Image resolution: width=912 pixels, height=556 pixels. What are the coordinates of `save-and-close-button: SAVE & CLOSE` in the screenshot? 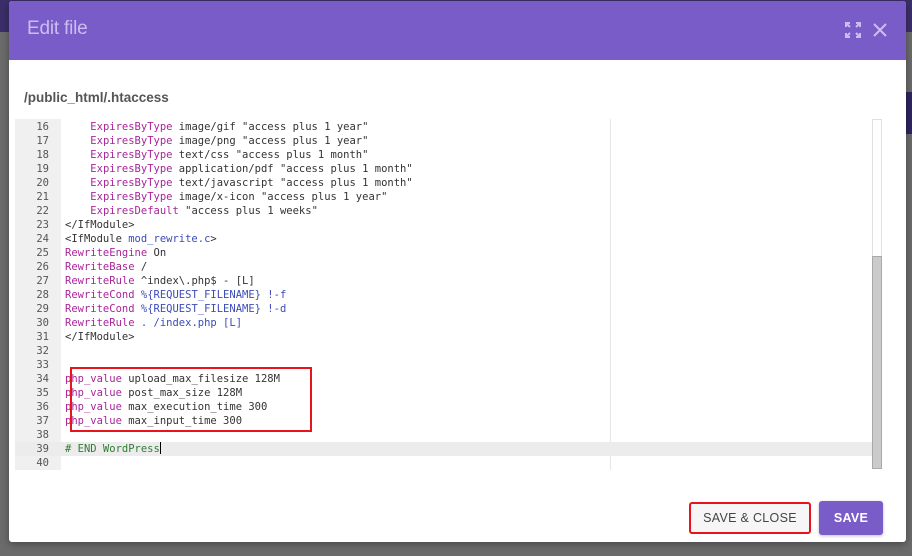 It's located at (750, 518).